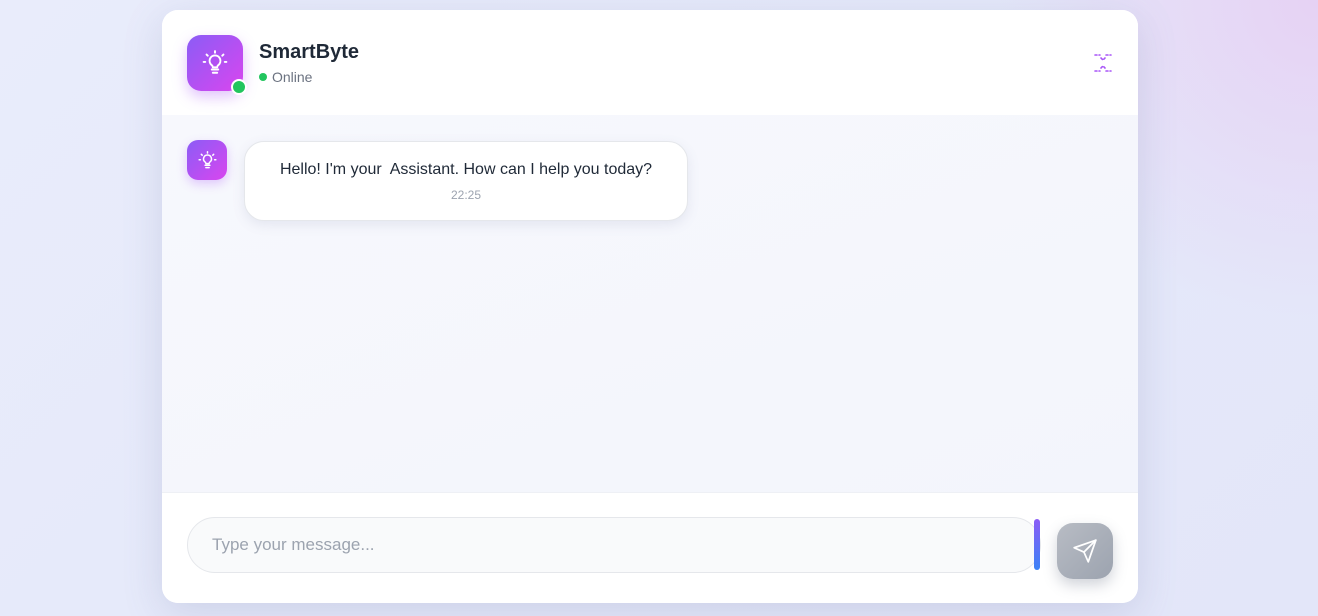 The height and width of the screenshot is (616, 1318). I want to click on send-icon, so click(1085, 551).